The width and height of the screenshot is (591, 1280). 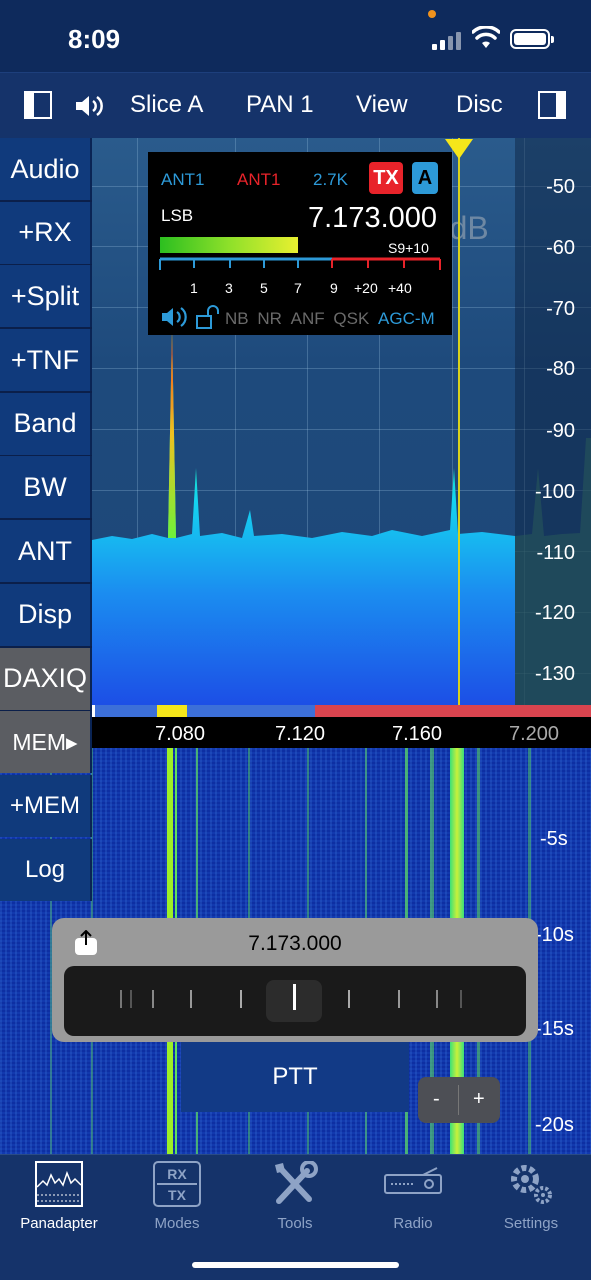 I want to click on db-label: -60, so click(x=560, y=248).